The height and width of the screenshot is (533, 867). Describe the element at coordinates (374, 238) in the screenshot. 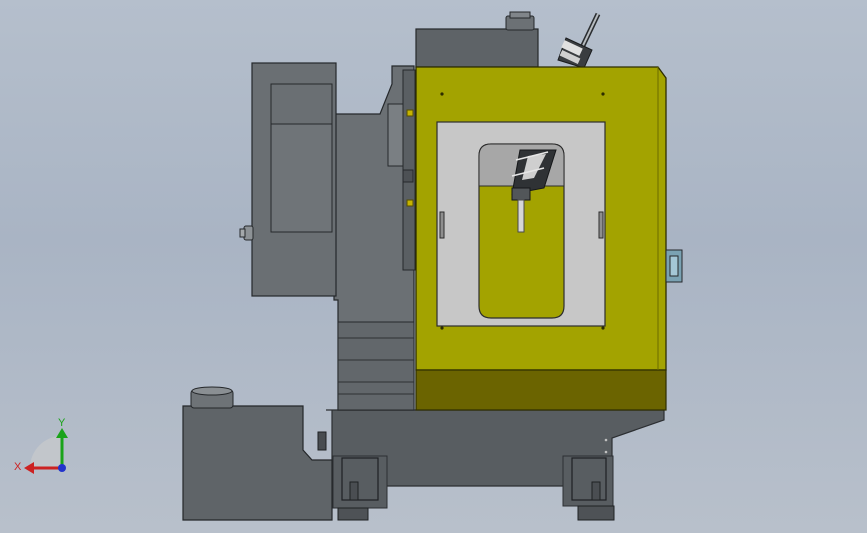

I see `machine-column` at that location.